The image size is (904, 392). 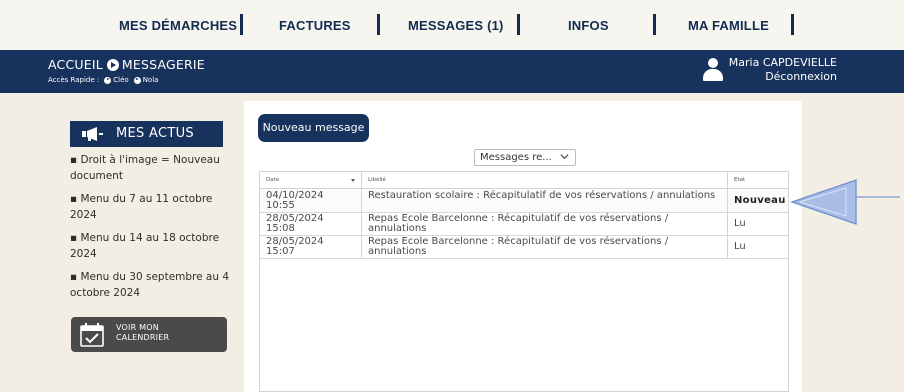 What do you see at coordinates (845, 202) in the screenshot?
I see `arrow-left-icon` at bounding box center [845, 202].